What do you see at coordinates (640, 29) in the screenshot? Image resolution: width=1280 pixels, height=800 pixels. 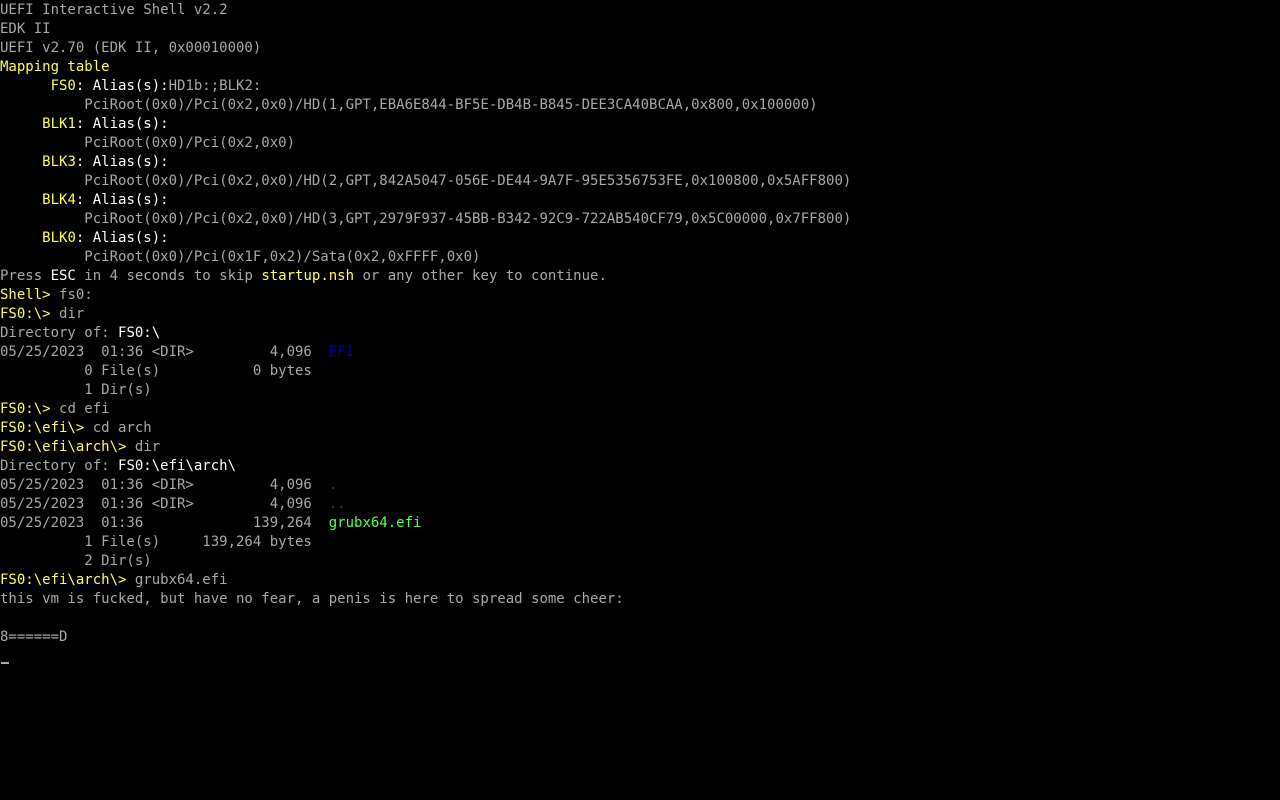 I see `terminal-line-edk-banner: EDK II` at bounding box center [640, 29].